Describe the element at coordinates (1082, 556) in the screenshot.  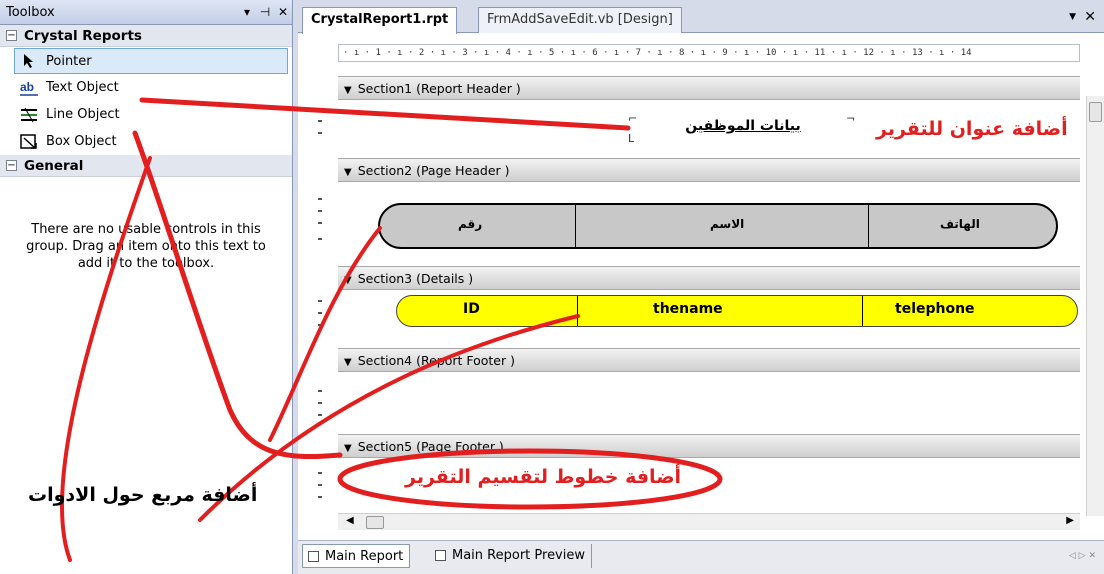
I see `tab-scroll-icons: ◁ ▷ ✕` at that location.